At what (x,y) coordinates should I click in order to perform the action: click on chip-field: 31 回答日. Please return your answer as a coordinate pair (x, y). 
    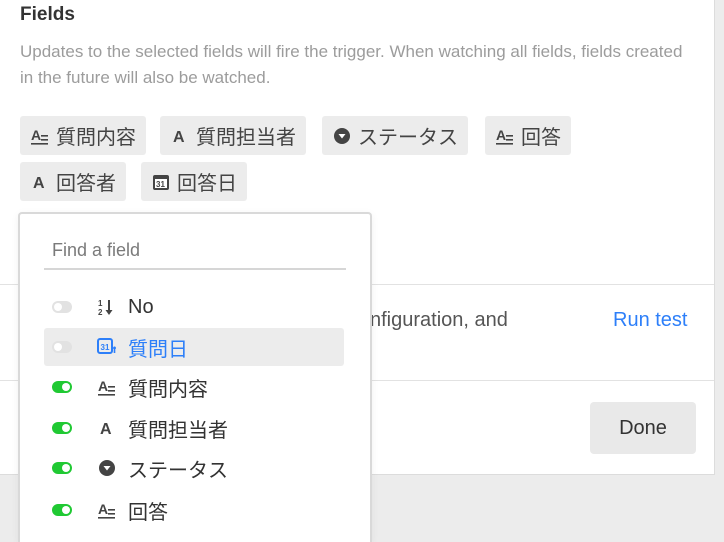
    Looking at the image, I should click on (194, 181).